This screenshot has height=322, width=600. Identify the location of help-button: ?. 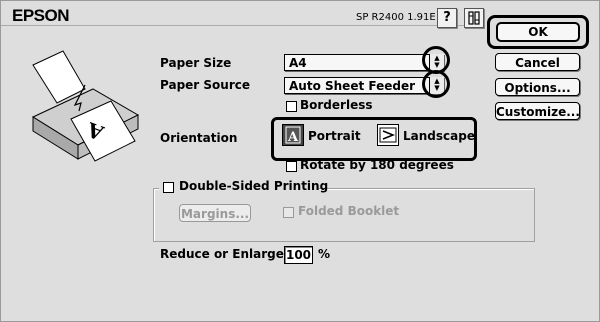
(447, 18).